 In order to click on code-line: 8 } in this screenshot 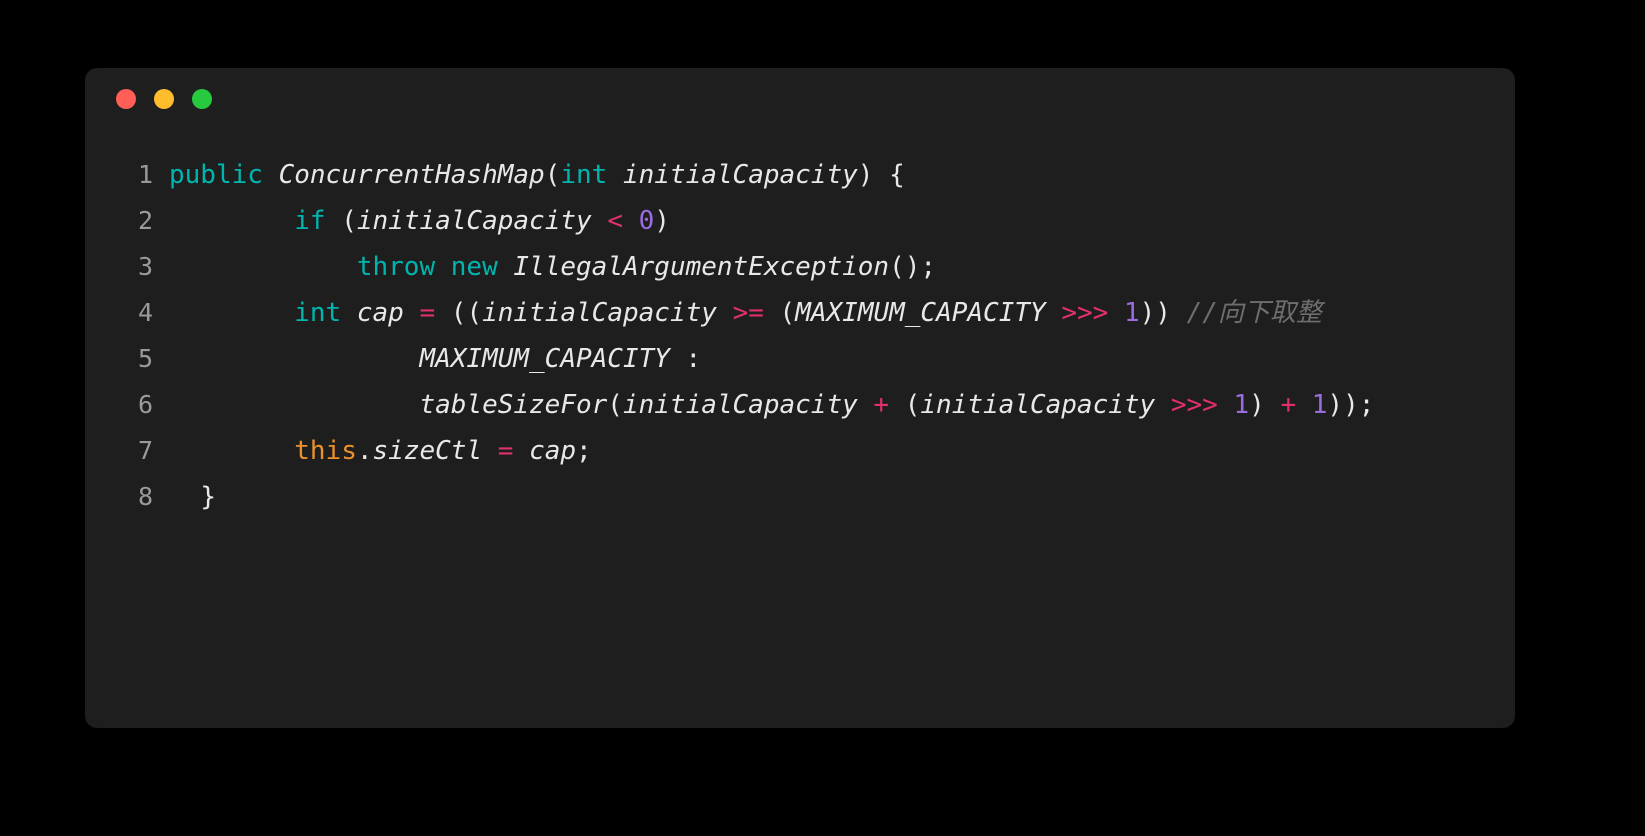, I will do `click(800, 497)`.